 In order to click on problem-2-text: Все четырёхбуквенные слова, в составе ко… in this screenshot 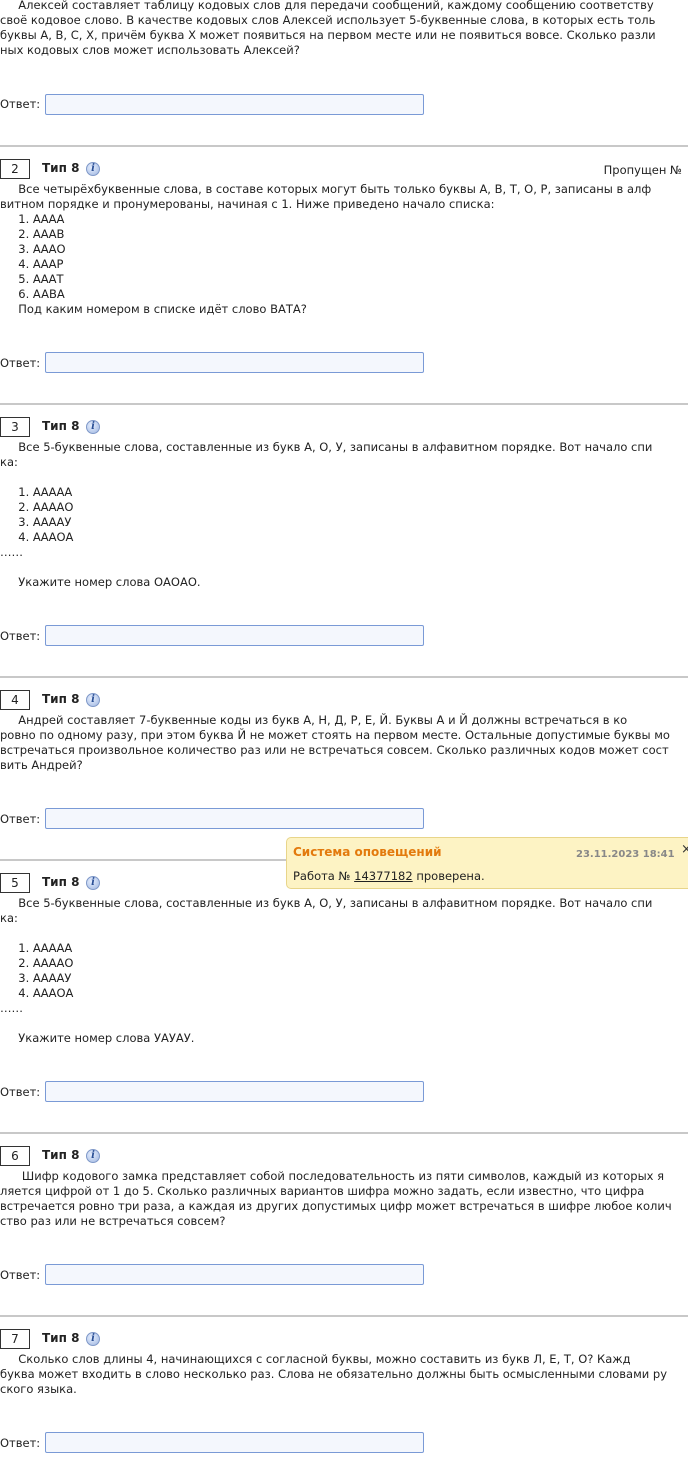, I will do `click(344, 249)`.